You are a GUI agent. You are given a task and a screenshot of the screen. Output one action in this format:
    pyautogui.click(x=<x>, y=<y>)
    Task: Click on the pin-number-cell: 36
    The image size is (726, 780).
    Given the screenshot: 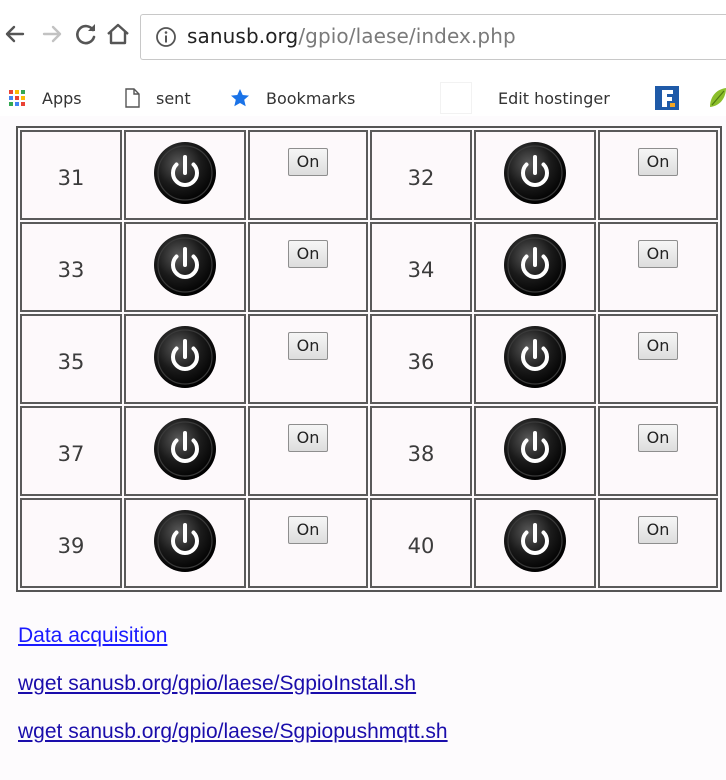 What is the action you would take?
    pyautogui.click(x=421, y=359)
    